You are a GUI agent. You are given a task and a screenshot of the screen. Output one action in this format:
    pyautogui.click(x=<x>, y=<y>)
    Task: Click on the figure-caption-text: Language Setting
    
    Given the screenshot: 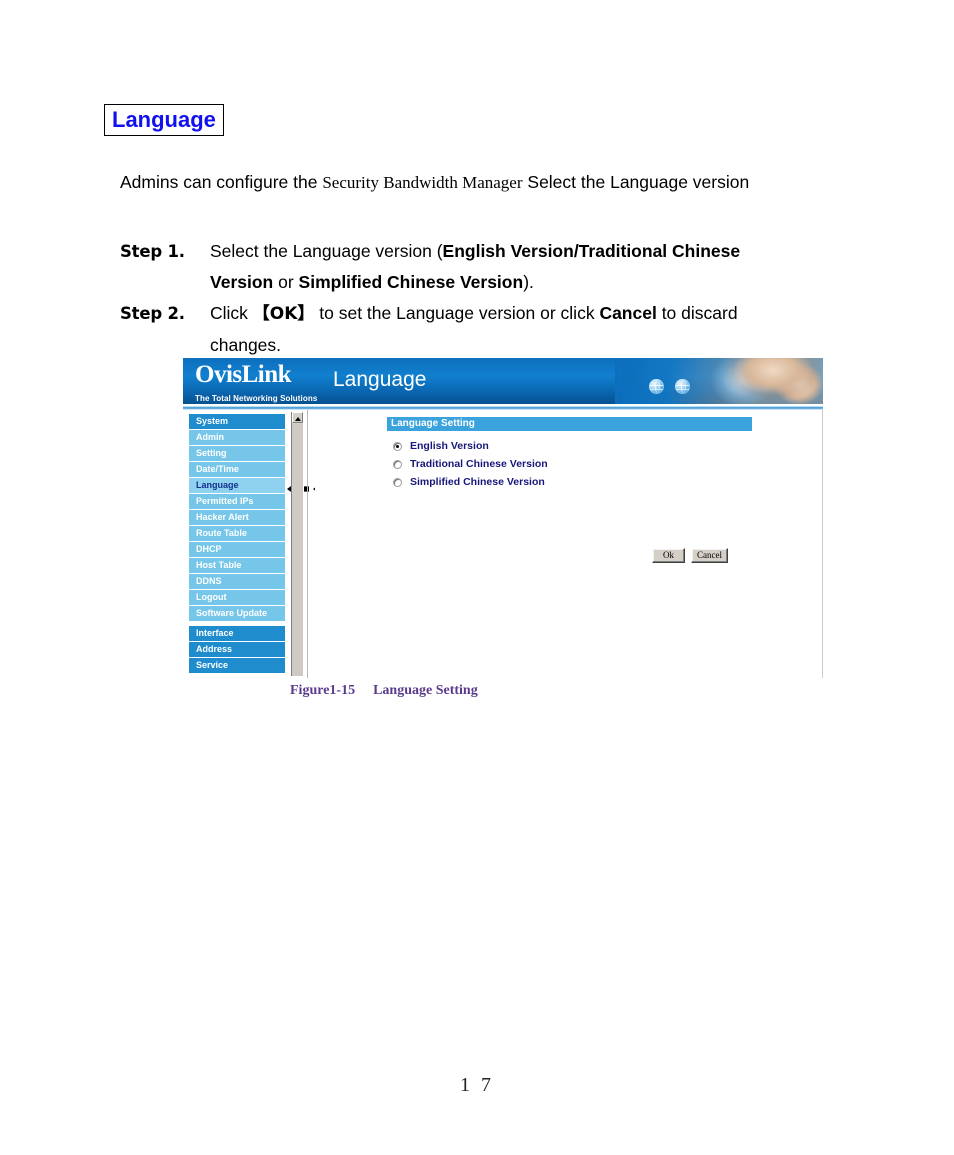 What is the action you would take?
    pyautogui.click(x=425, y=690)
    